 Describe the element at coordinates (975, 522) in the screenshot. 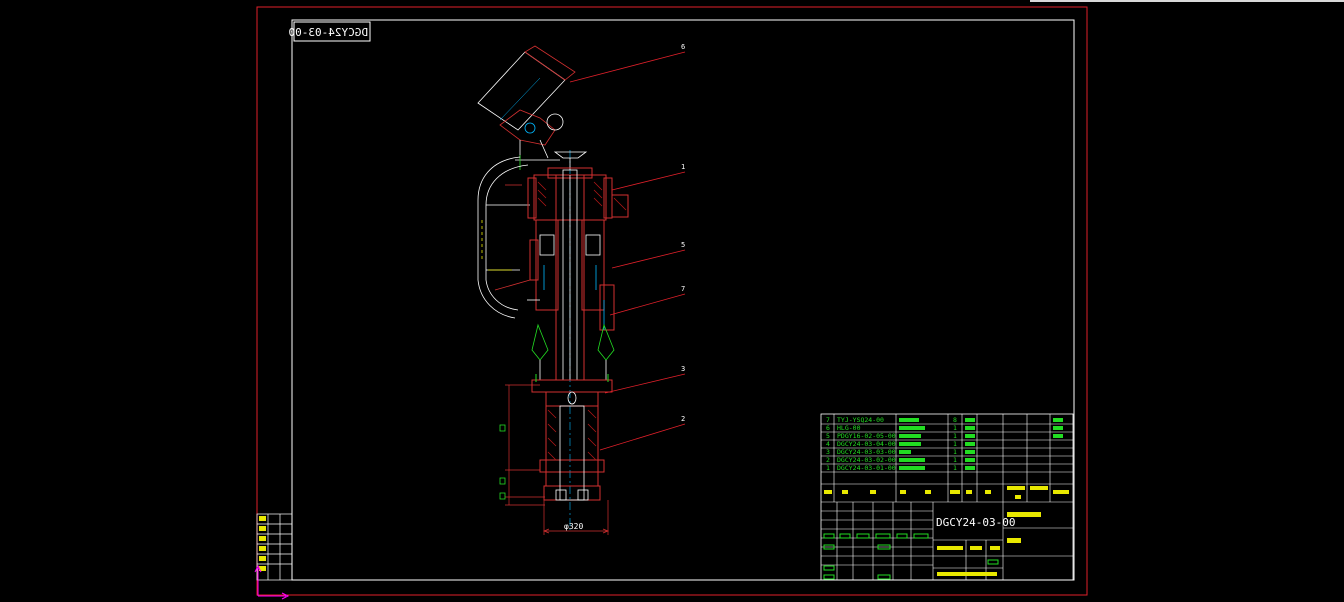

I see `drawing-number: DGCY24-03-00` at that location.